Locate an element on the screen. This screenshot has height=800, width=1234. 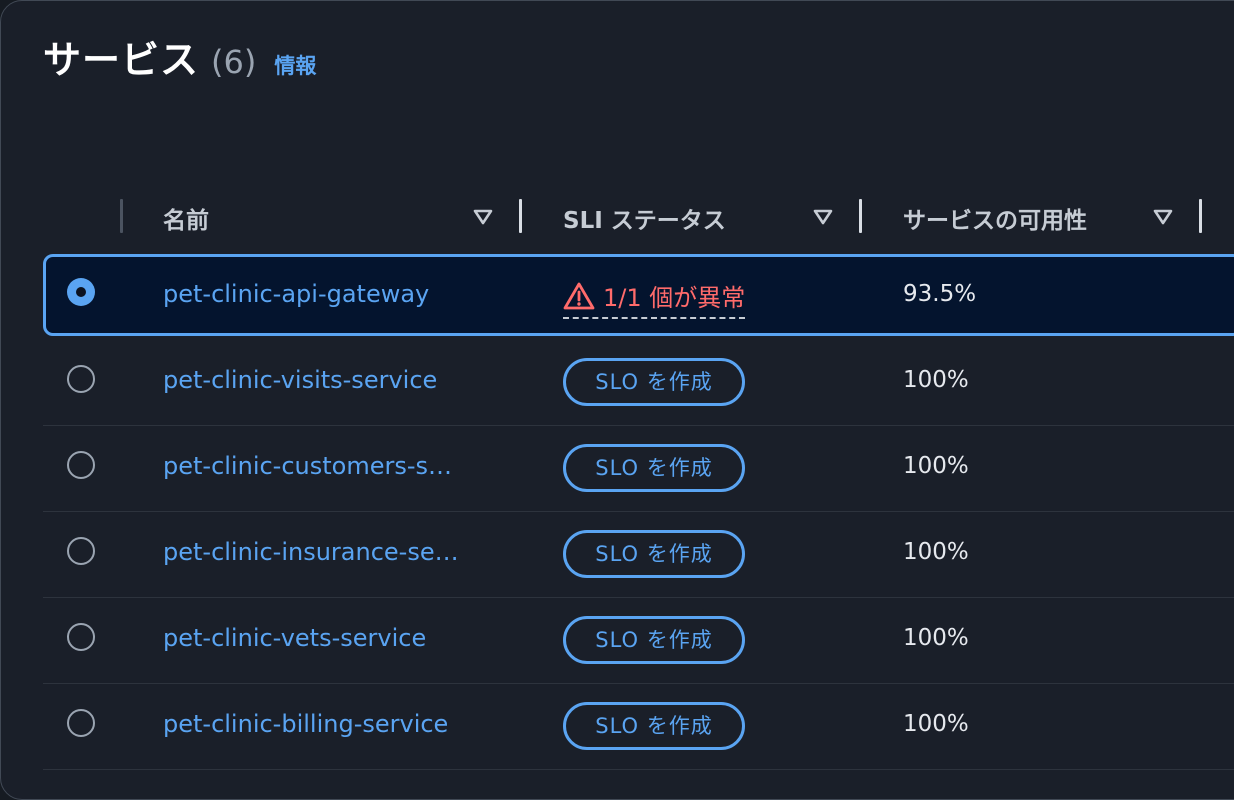
page-title: サービス is located at coordinates (121, 60).